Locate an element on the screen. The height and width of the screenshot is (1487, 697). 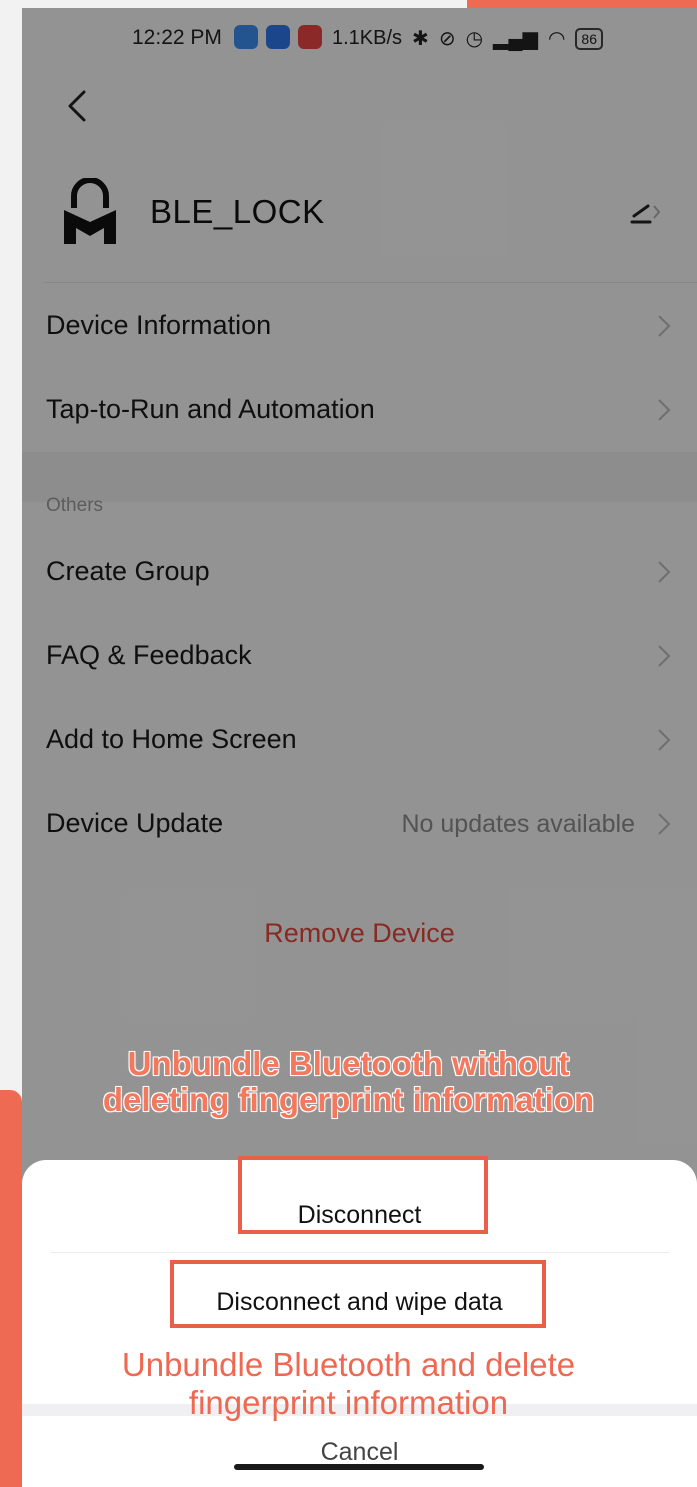
divider is located at coordinates (360, 1252).